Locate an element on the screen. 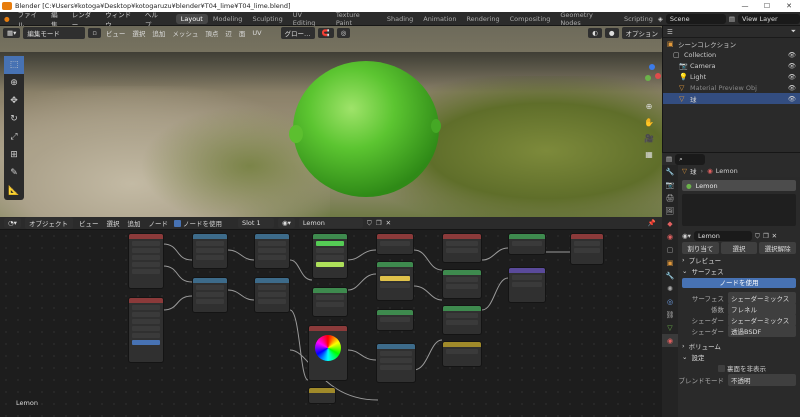  vp-menu-mesh: メッシュ is located at coordinates (185, 33).